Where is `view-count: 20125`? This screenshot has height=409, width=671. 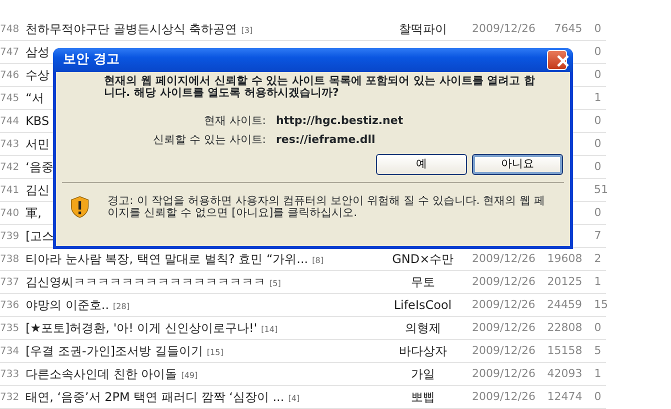 view-count: 20125 is located at coordinates (564, 281).